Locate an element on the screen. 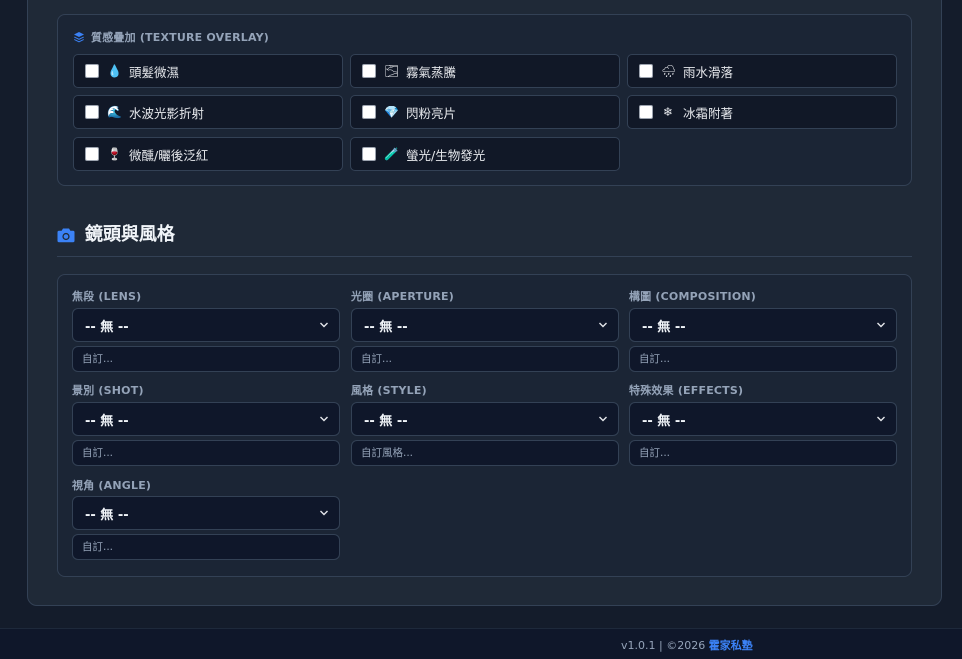  style-label: 風格 (STYLE) is located at coordinates (389, 390).